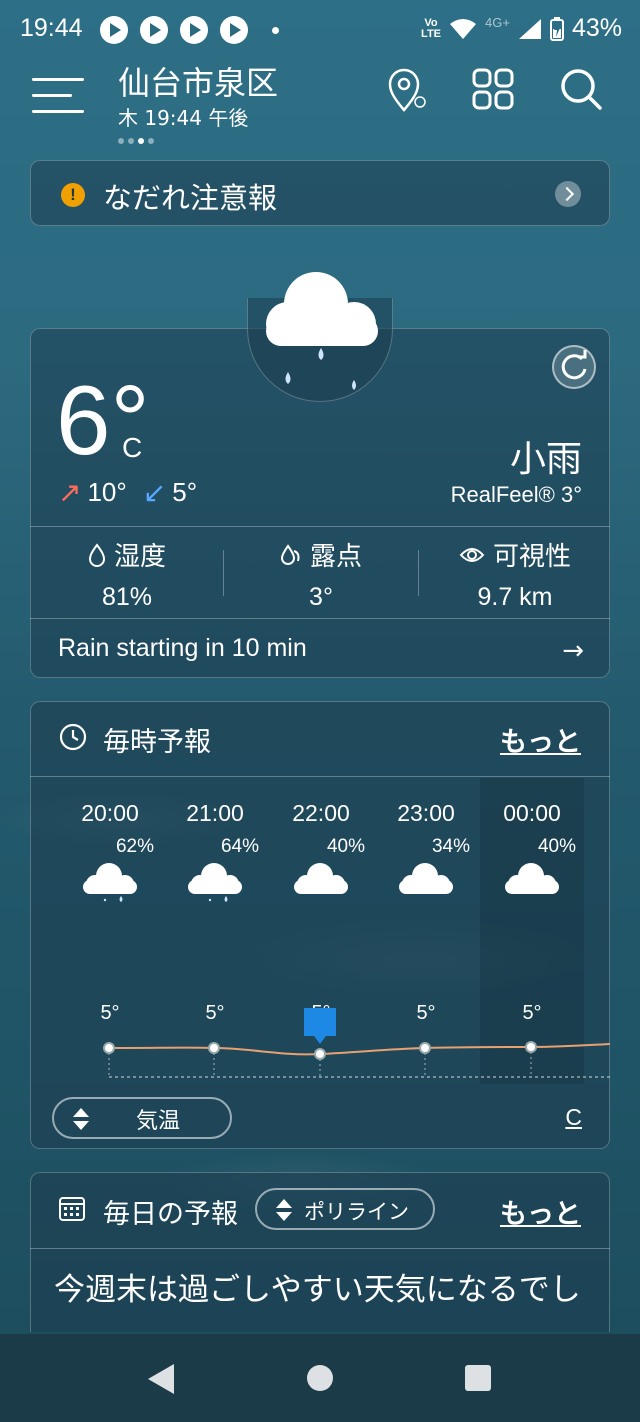 Image resolution: width=640 pixels, height=1422 pixels. What do you see at coordinates (134, 846) in the screenshot?
I see `precip-probability: 62%` at bounding box center [134, 846].